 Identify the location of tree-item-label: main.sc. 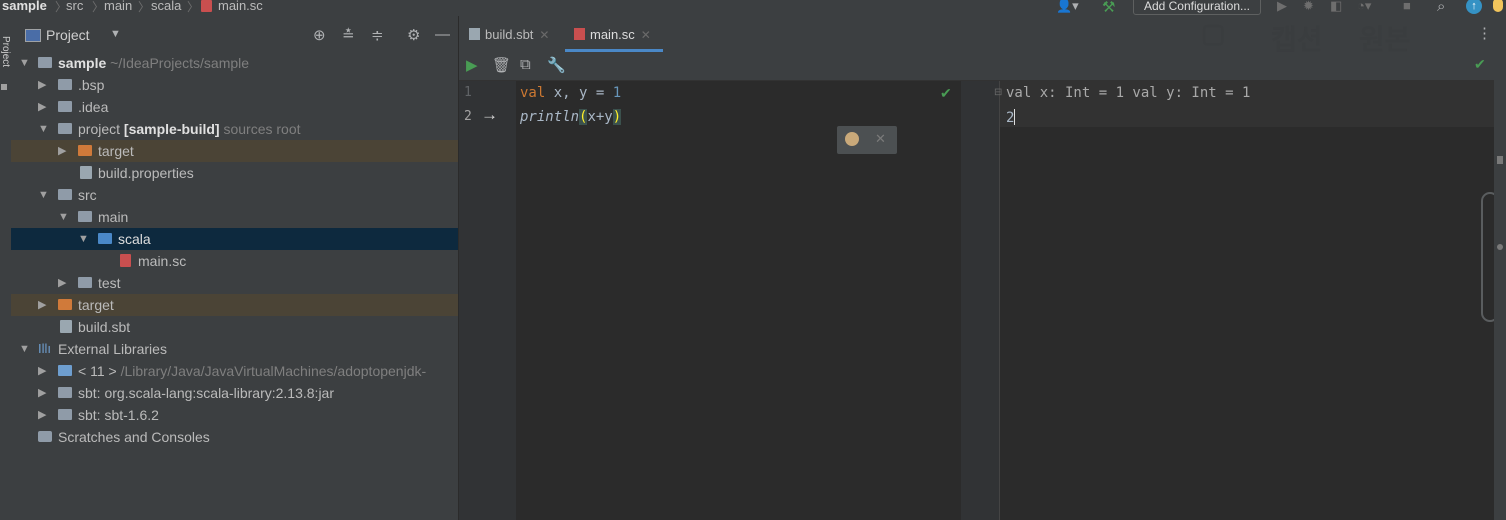
(162, 261).